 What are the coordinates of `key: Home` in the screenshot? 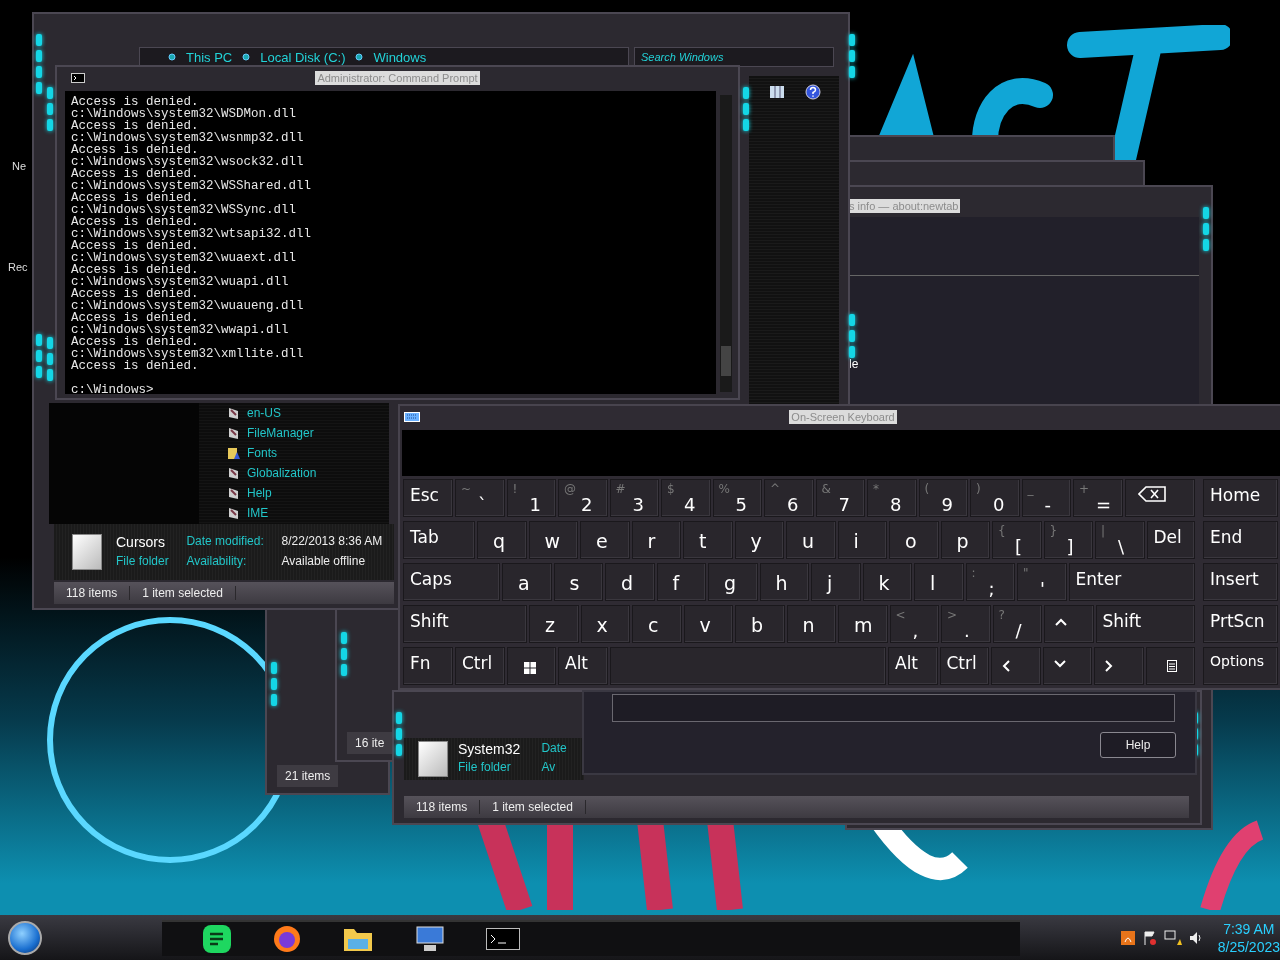 It's located at (1240, 498).